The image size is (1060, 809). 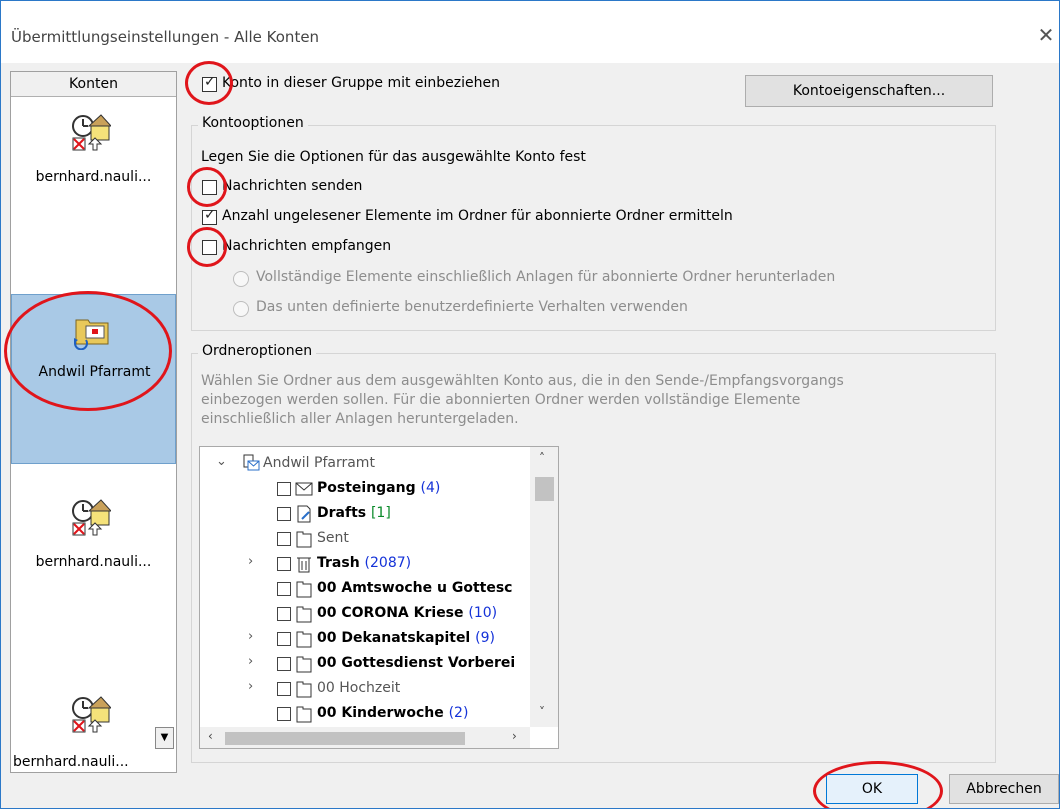 What do you see at coordinates (319, 463) in the screenshot?
I see `root-folder-name: Andwil Pfarramt` at bounding box center [319, 463].